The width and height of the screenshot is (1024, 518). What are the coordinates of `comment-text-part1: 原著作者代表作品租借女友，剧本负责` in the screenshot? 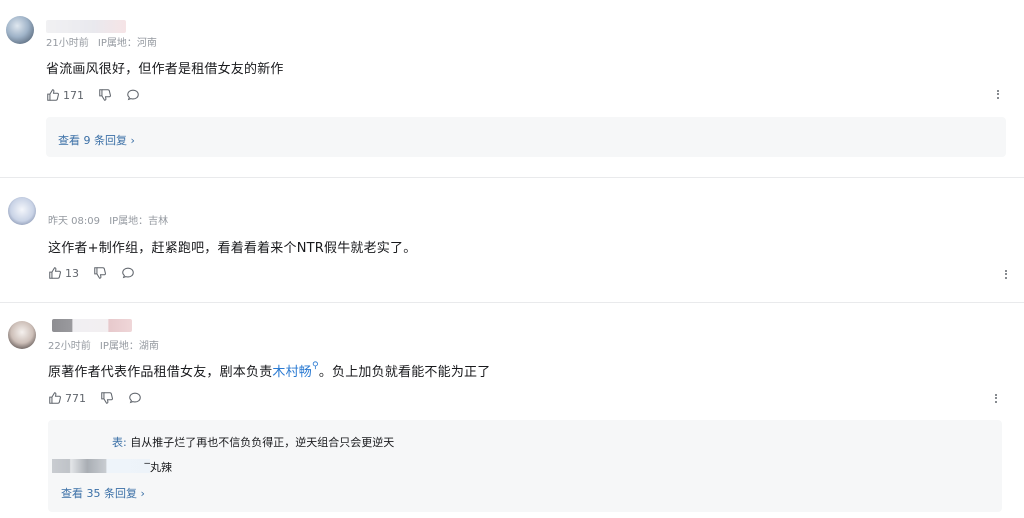 It's located at (160, 372).